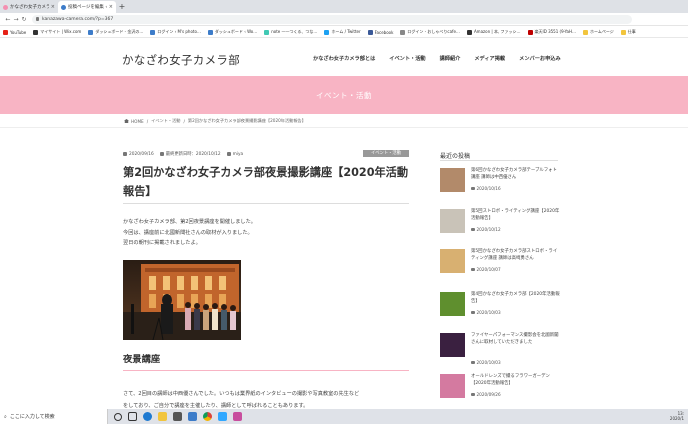  I want to click on night-photo-image, so click(182, 300).